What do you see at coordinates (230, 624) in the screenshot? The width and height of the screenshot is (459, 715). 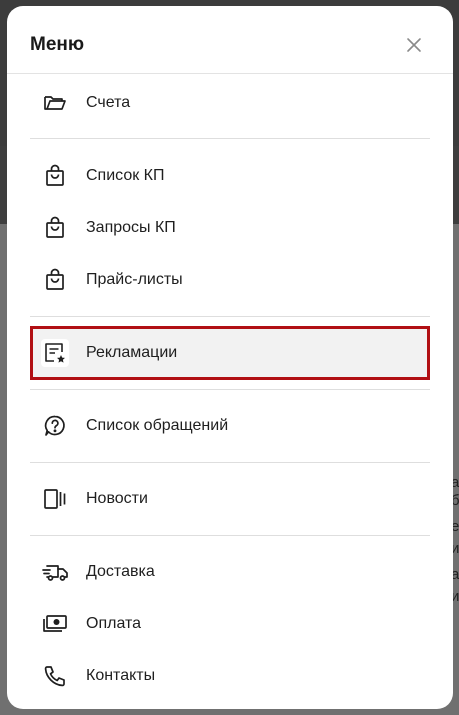 I see `menu-item-payment: Оплата` at bounding box center [230, 624].